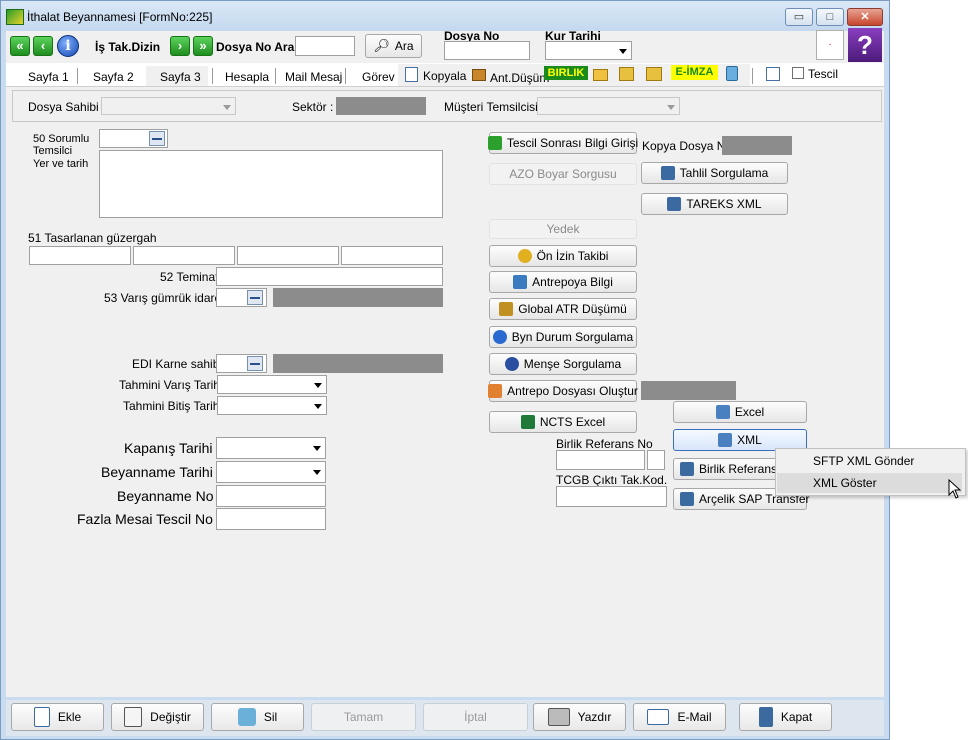 The height and width of the screenshot is (740, 968). Describe the element at coordinates (572, 309) in the screenshot. I see `global-atr-label: Global ATR Düşümü` at that location.